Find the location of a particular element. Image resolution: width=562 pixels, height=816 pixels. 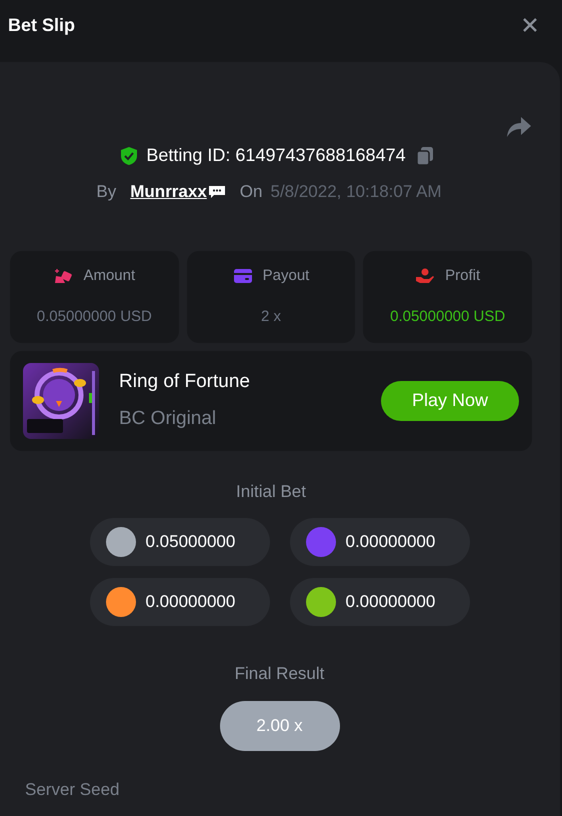

server-seed-label: Server Seed is located at coordinates (72, 789).